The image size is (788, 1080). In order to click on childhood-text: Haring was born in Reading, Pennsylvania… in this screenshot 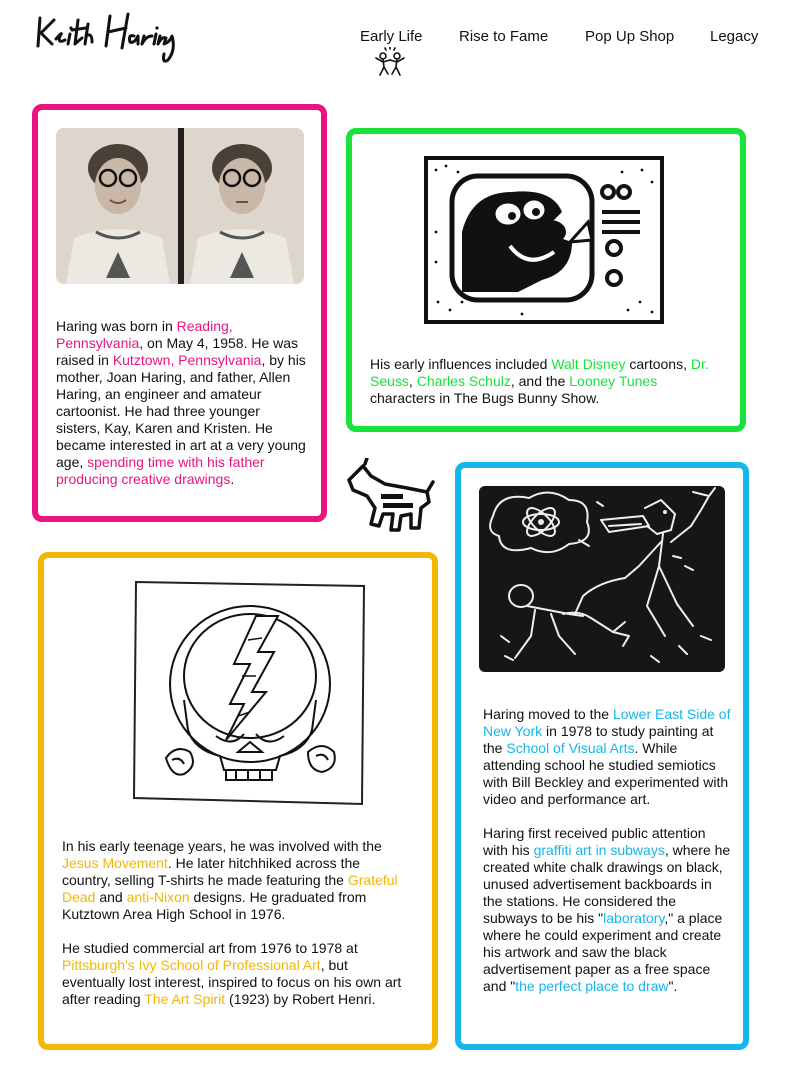, I will do `click(181, 403)`.